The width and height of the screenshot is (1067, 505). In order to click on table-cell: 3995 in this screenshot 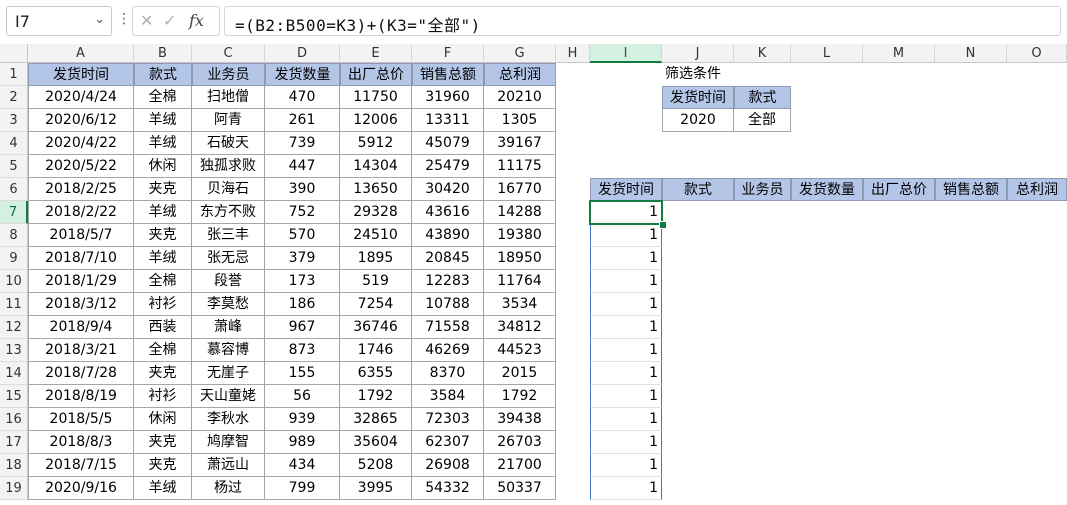, I will do `click(376, 488)`.